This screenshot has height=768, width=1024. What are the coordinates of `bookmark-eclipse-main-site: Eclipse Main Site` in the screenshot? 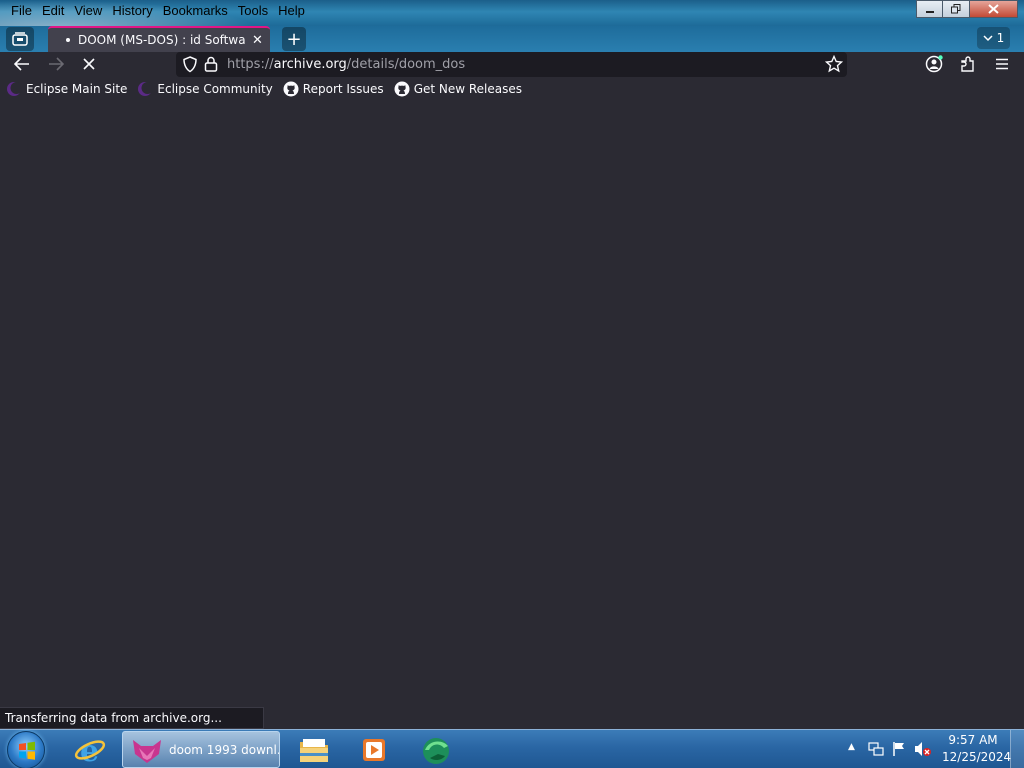 It's located at (66, 89).